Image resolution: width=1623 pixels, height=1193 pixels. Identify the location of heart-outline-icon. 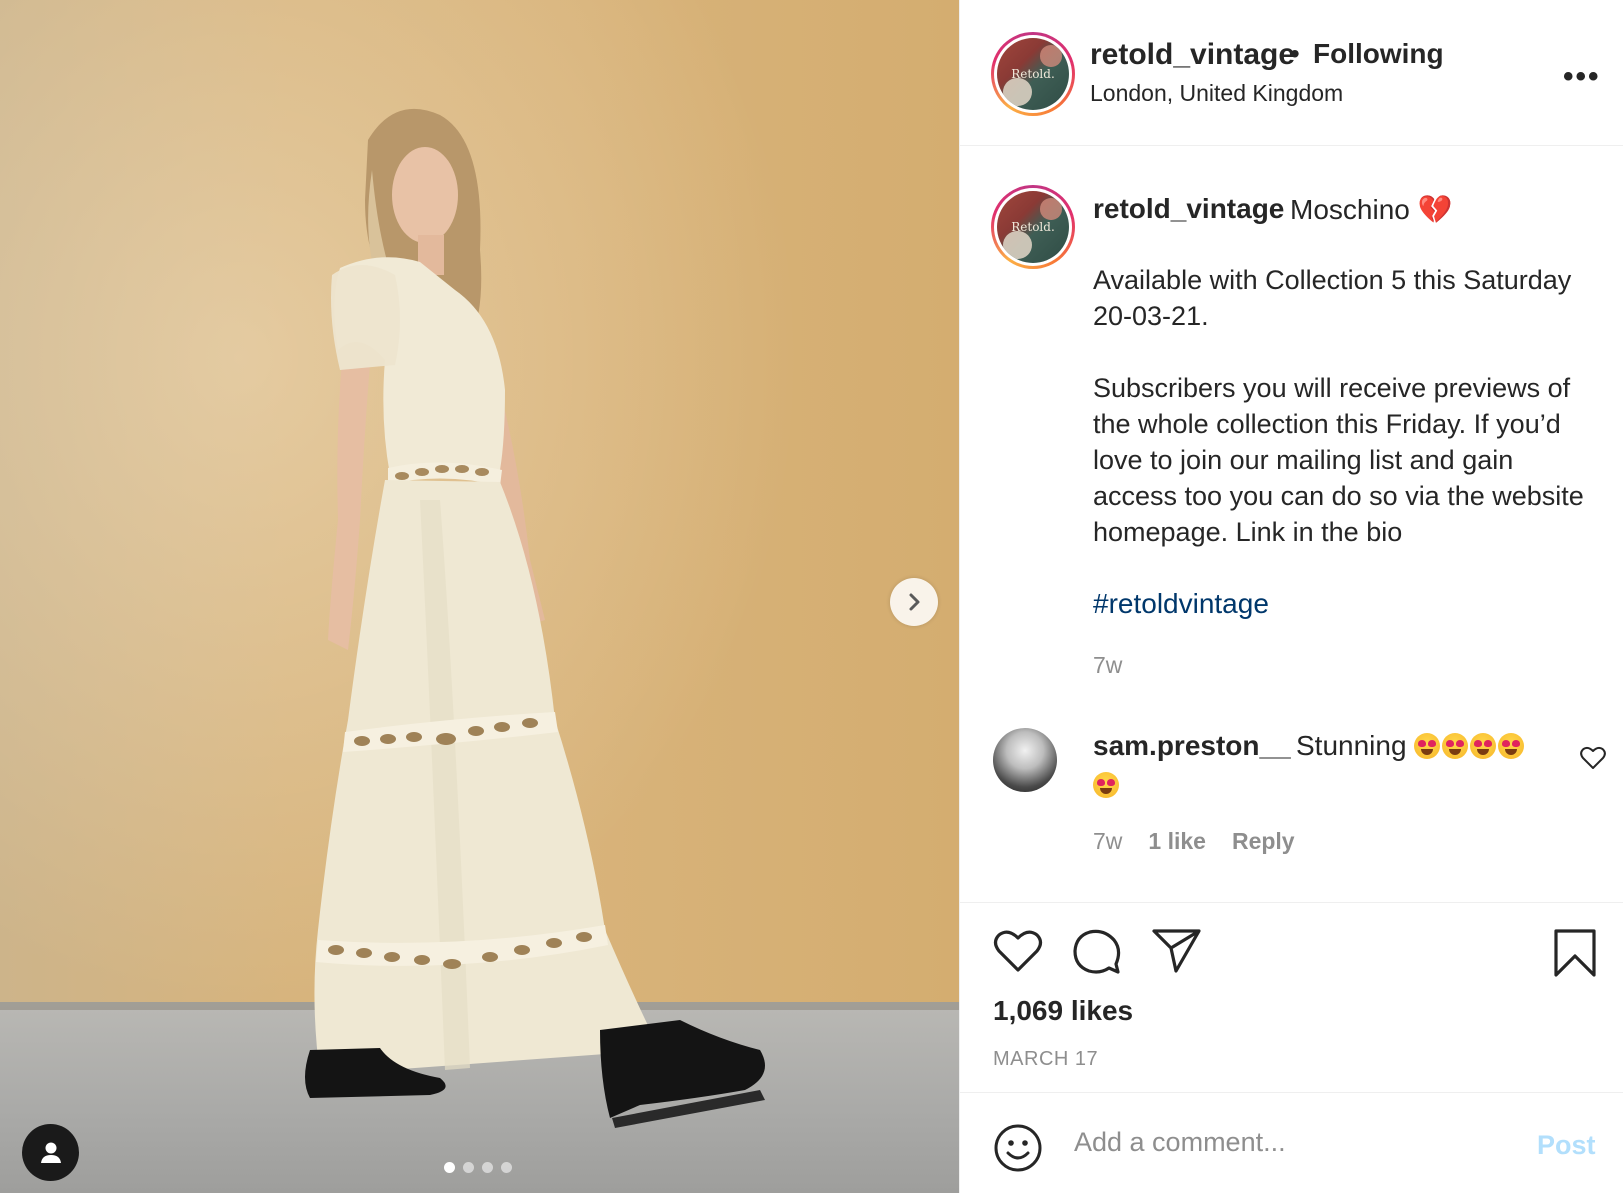
(1593, 757).